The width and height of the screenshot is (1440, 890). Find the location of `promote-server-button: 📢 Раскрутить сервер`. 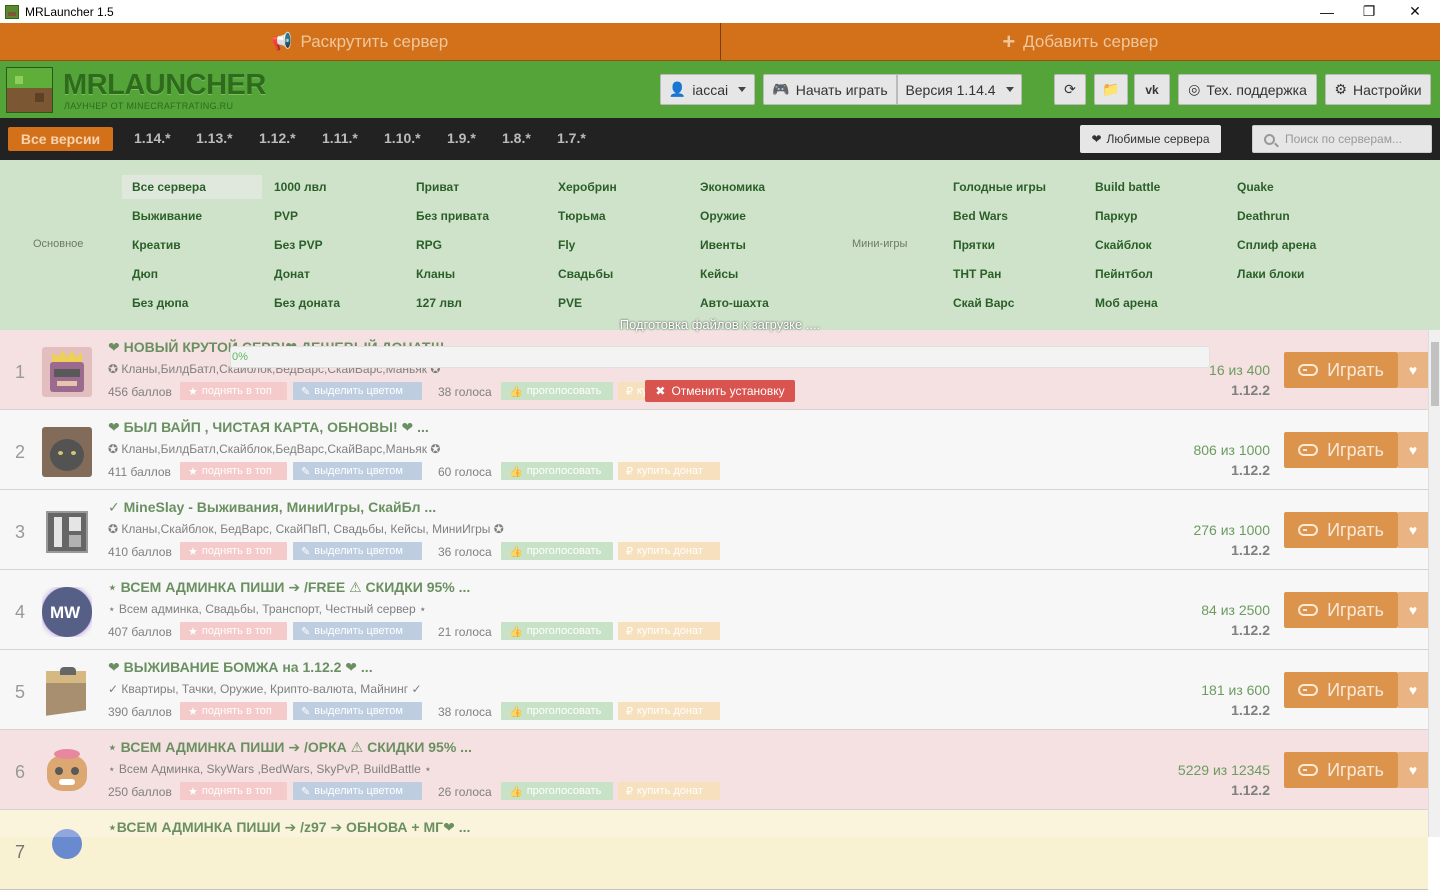

promote-server-button: 📢 Раскрутить сервер is located at coordinates (360, 41).